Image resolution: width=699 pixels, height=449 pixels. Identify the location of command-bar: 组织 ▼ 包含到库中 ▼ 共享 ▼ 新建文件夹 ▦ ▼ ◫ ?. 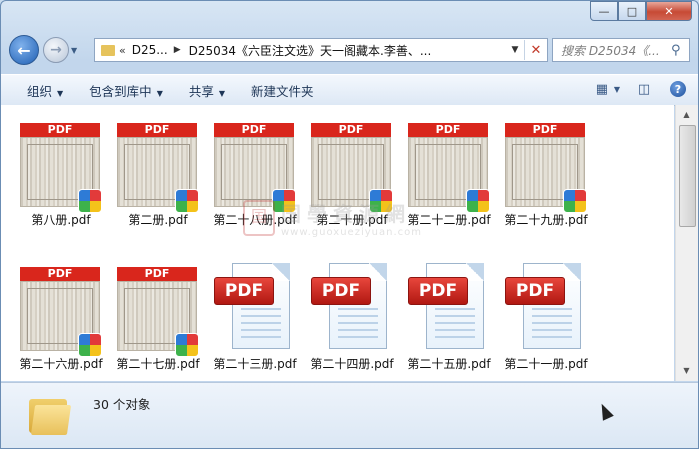
(349, 90).